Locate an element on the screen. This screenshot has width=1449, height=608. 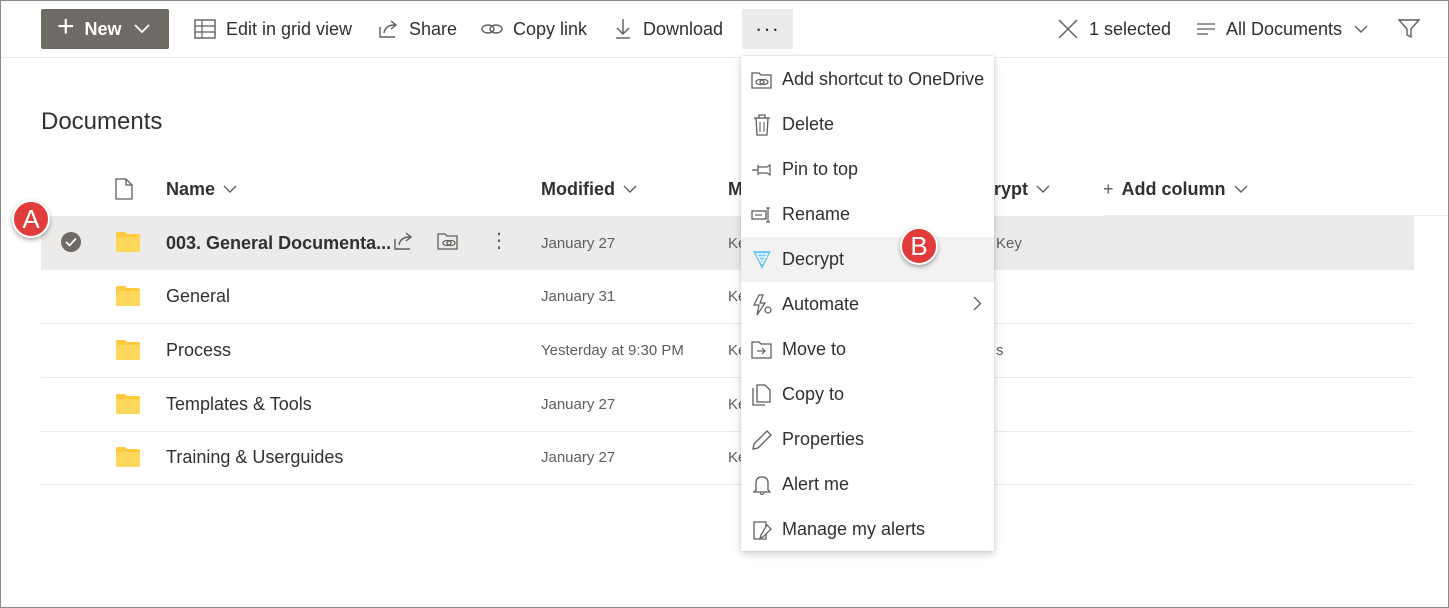
decrypt-icon is located at coordinates (762, 260).